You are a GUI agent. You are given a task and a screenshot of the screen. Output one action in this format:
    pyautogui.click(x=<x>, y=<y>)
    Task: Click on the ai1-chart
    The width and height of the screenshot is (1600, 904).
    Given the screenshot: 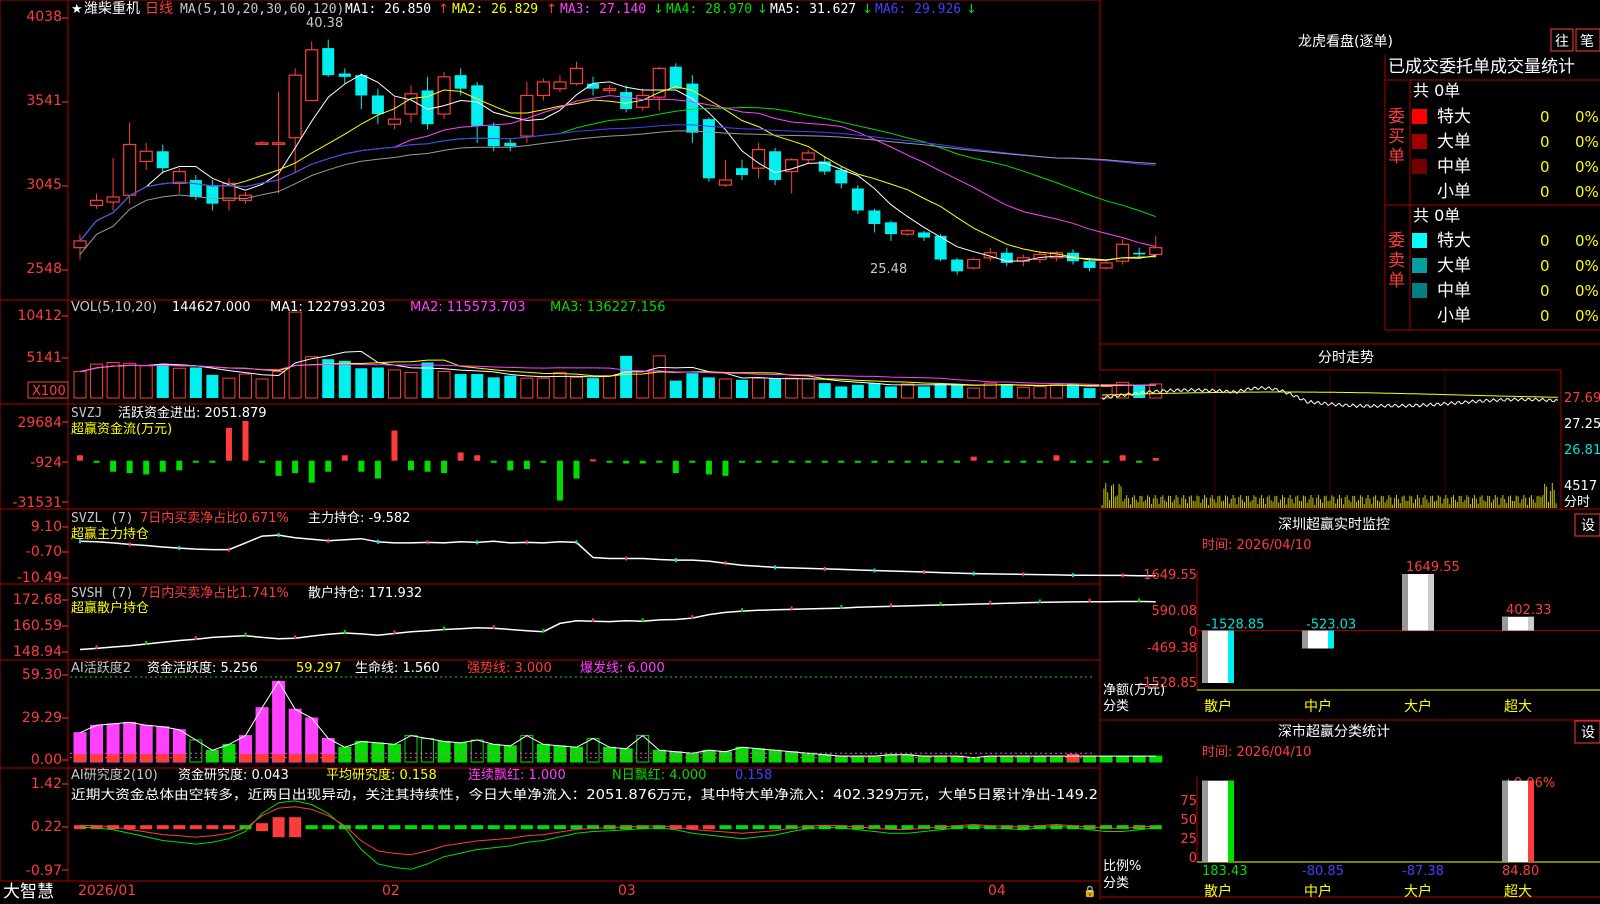 What is the action you would take?
    pyautogui.click(x=616, y=719)
    